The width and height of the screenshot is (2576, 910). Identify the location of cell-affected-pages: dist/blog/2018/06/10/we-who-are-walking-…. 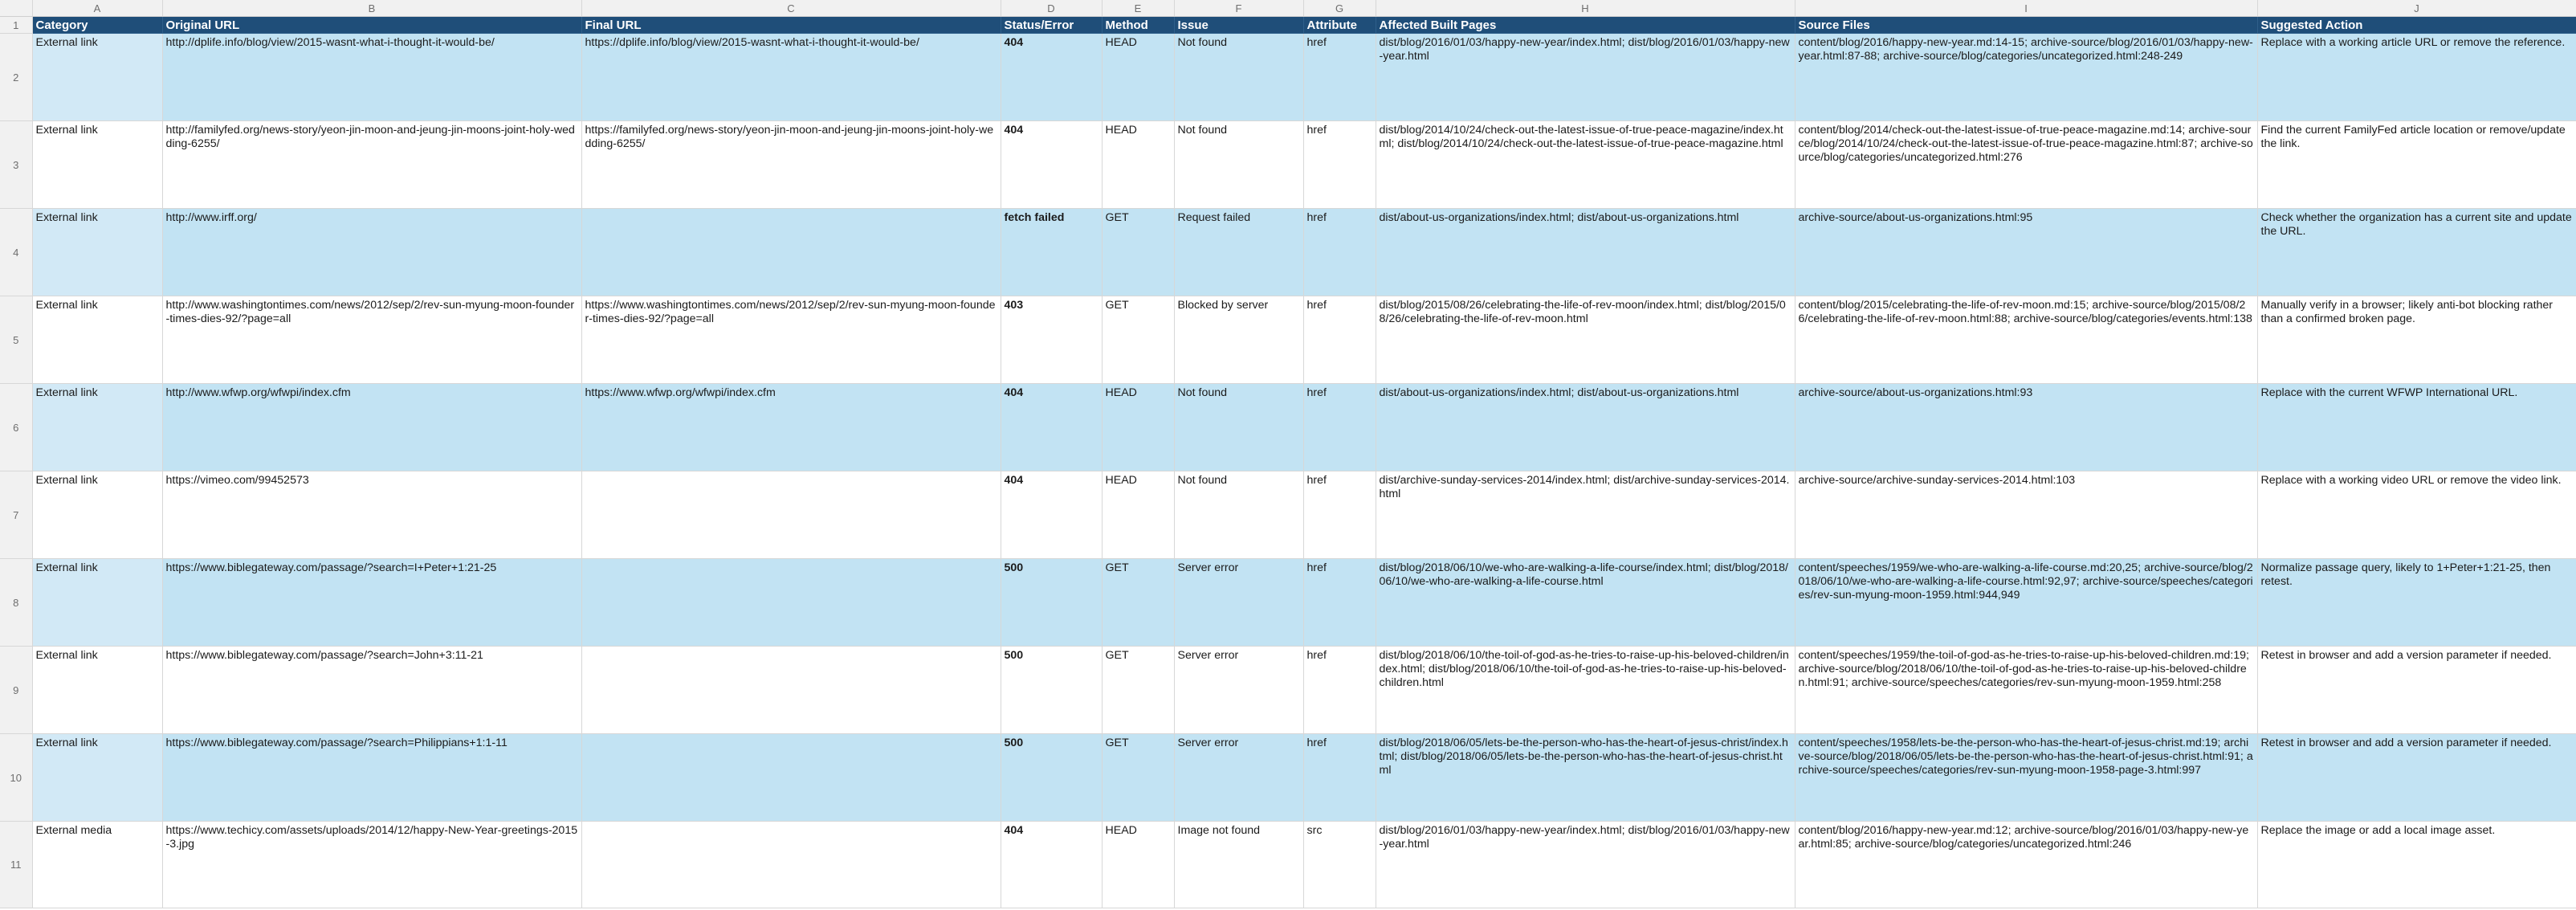
(1585, 602).